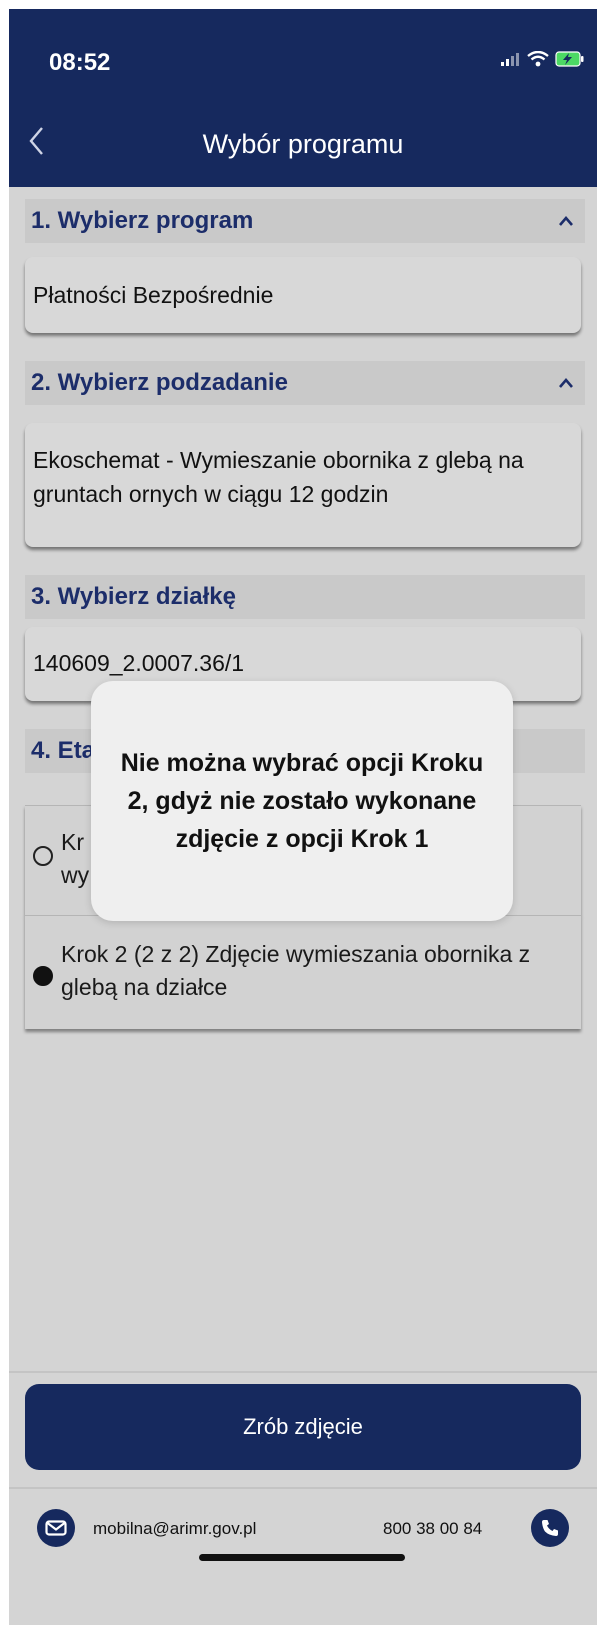  I want to click on program-select: Płatności Bezpośrednie, so click(303, 295).